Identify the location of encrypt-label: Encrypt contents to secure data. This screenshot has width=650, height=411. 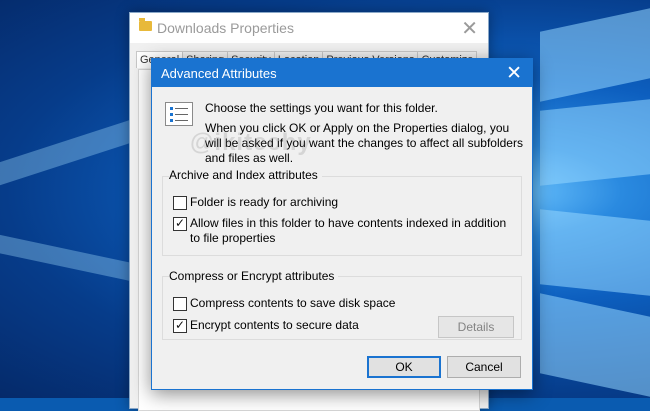
(274, 325).